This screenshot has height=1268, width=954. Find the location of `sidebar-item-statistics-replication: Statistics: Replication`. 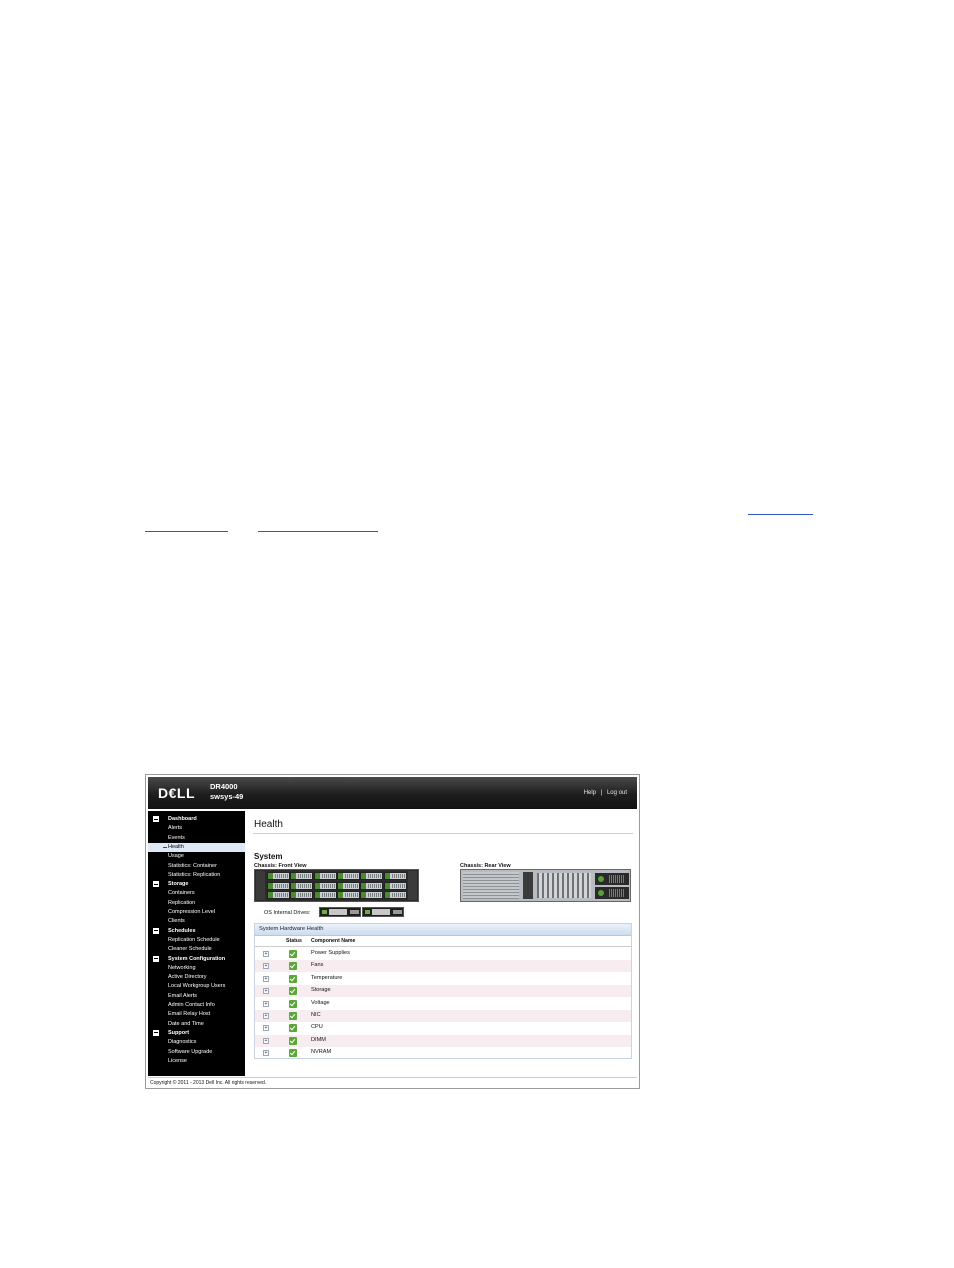

sidebar-item-statistics-replication: Statistics: Replication is located at coordinates (196, 875).